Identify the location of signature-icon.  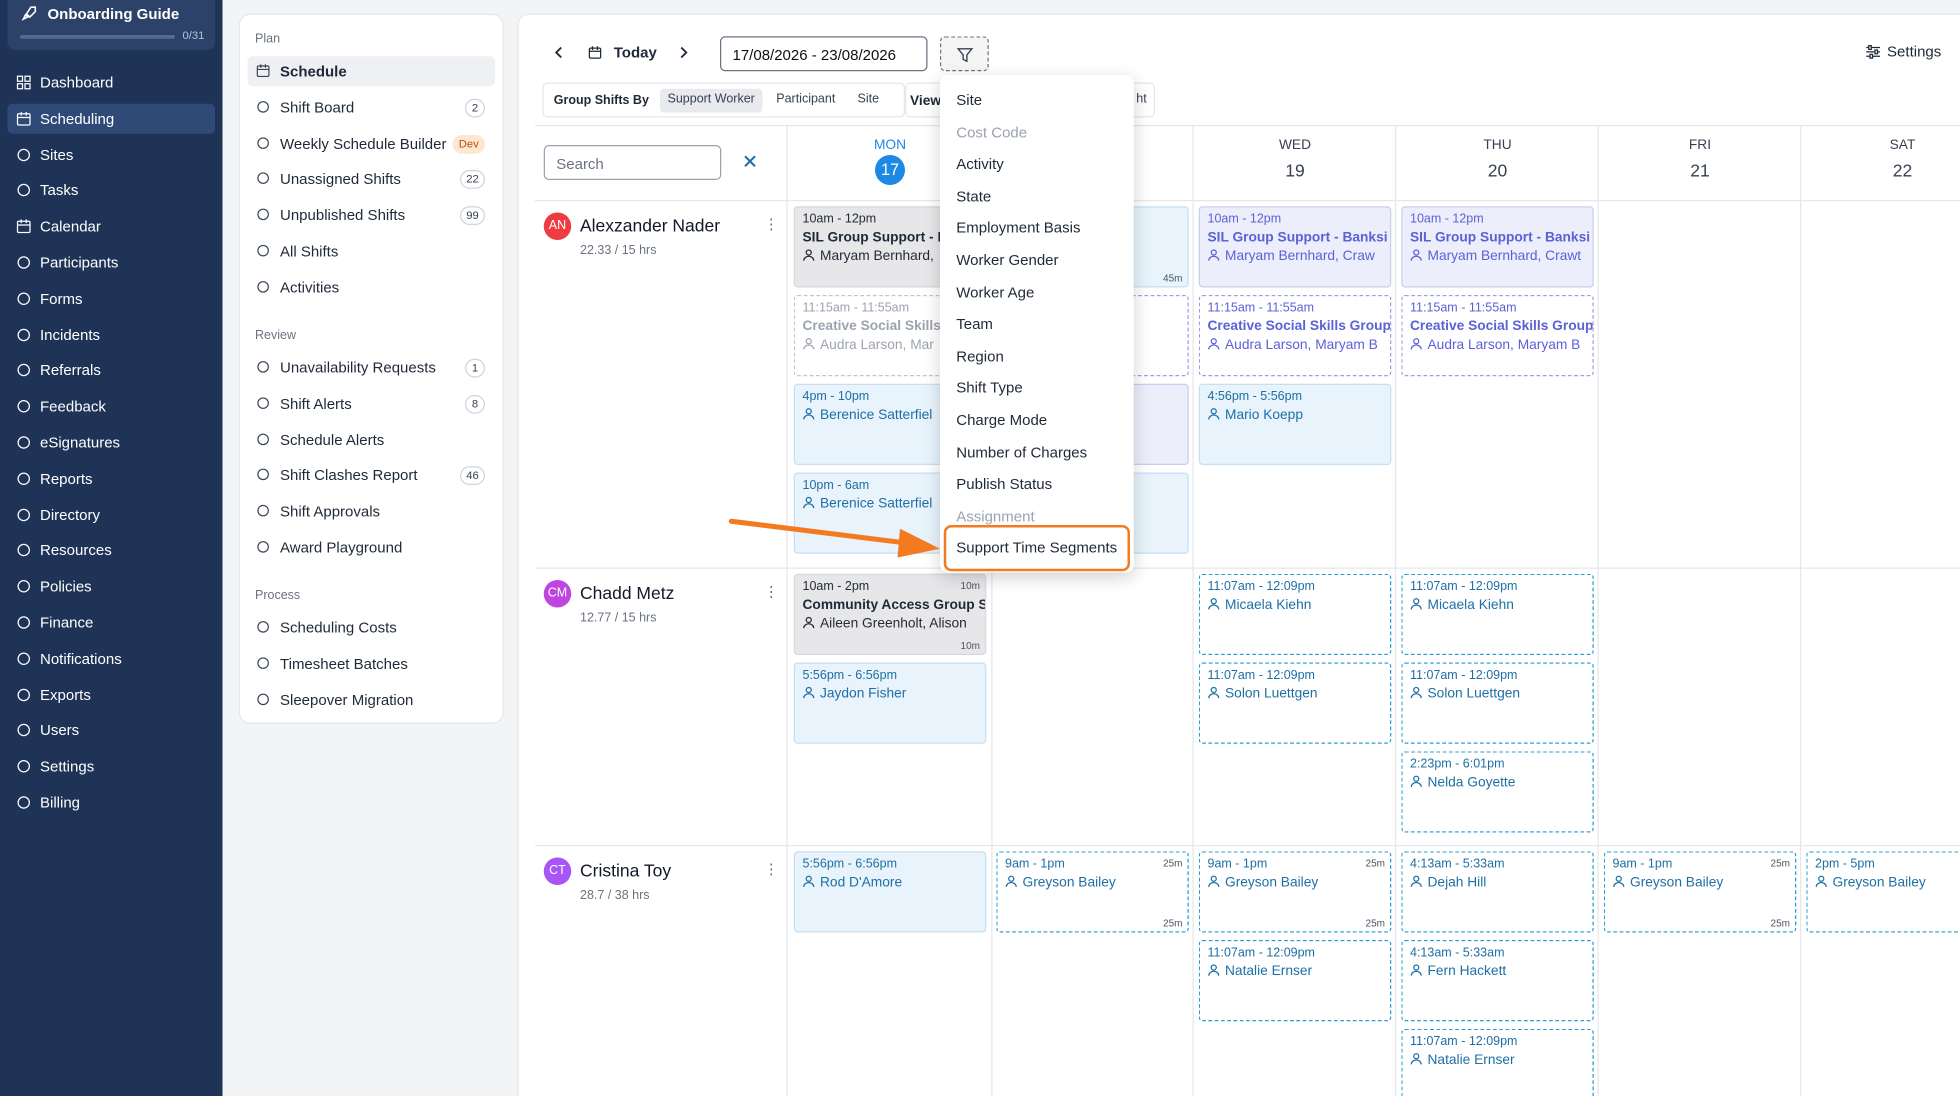
(23, 442).